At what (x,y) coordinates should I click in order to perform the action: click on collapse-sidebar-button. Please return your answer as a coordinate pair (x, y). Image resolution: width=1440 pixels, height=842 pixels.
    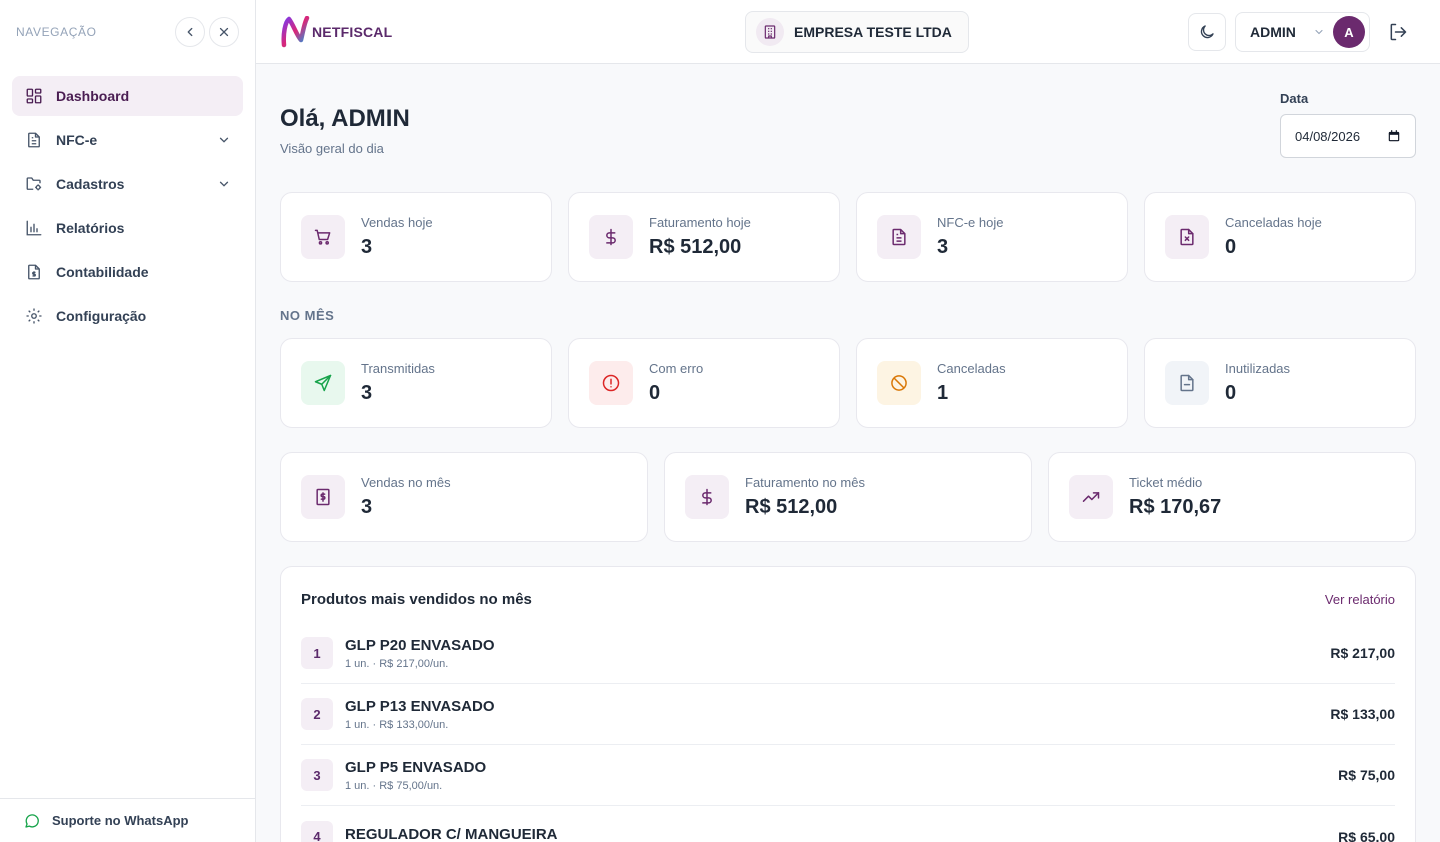
    Looking at the image, I should click on (190, 32).